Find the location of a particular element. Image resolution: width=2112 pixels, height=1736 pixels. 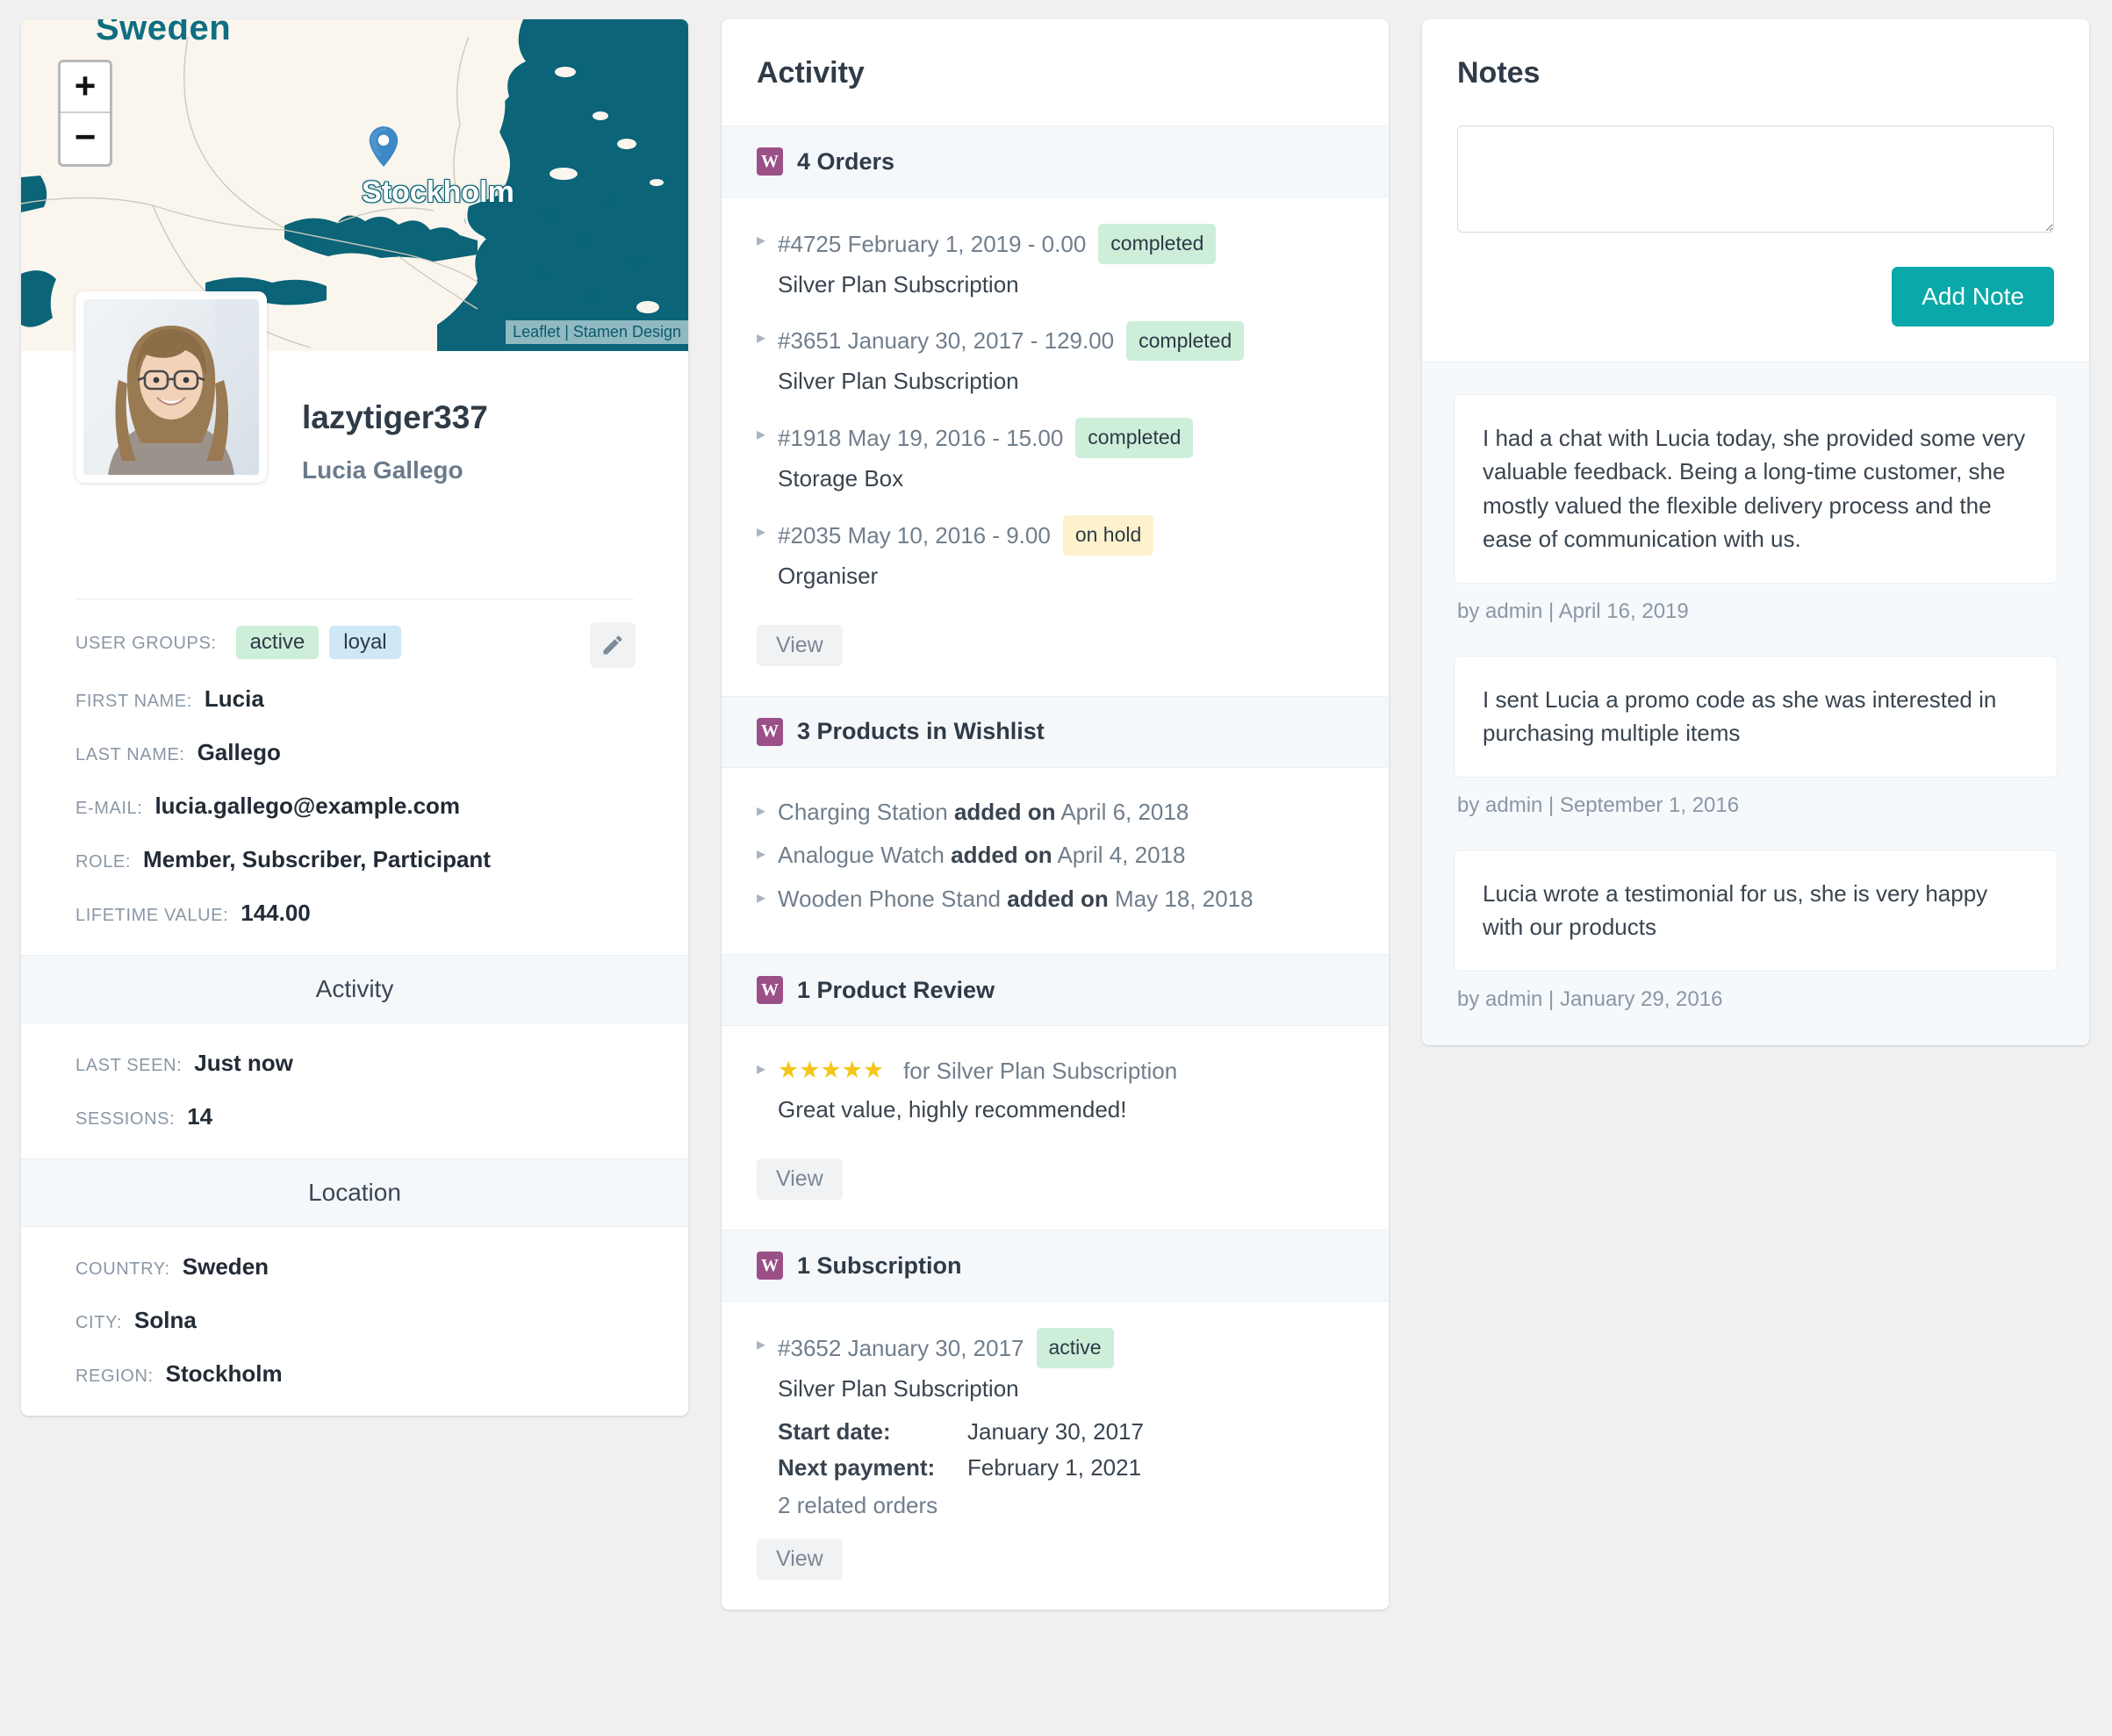

activity-panel-title: Activity is located at coordinates (811, 73).